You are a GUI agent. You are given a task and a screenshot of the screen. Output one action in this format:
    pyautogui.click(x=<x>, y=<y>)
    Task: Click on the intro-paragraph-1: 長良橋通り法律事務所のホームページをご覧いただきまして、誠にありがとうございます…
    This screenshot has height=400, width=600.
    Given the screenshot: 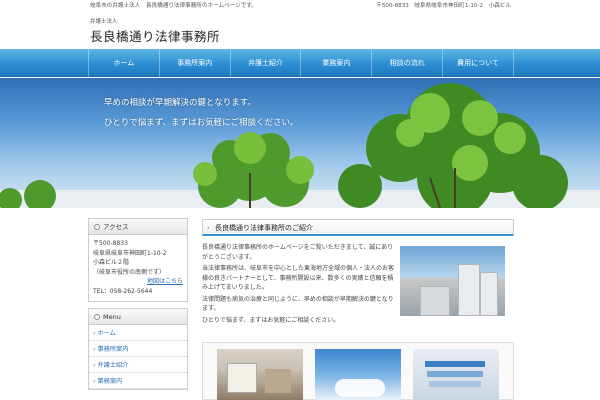 What is the action you would take?
    pyautogui.click(x=298, y=252)
    